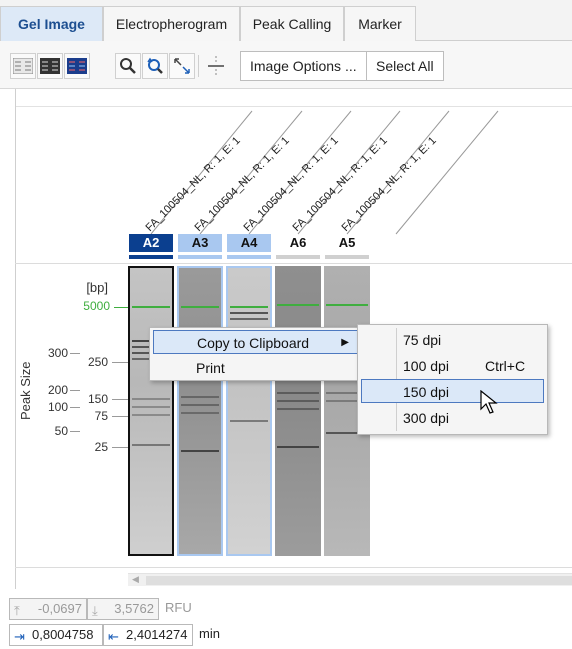  I want to click on split-view-icon, so click(216, 66).